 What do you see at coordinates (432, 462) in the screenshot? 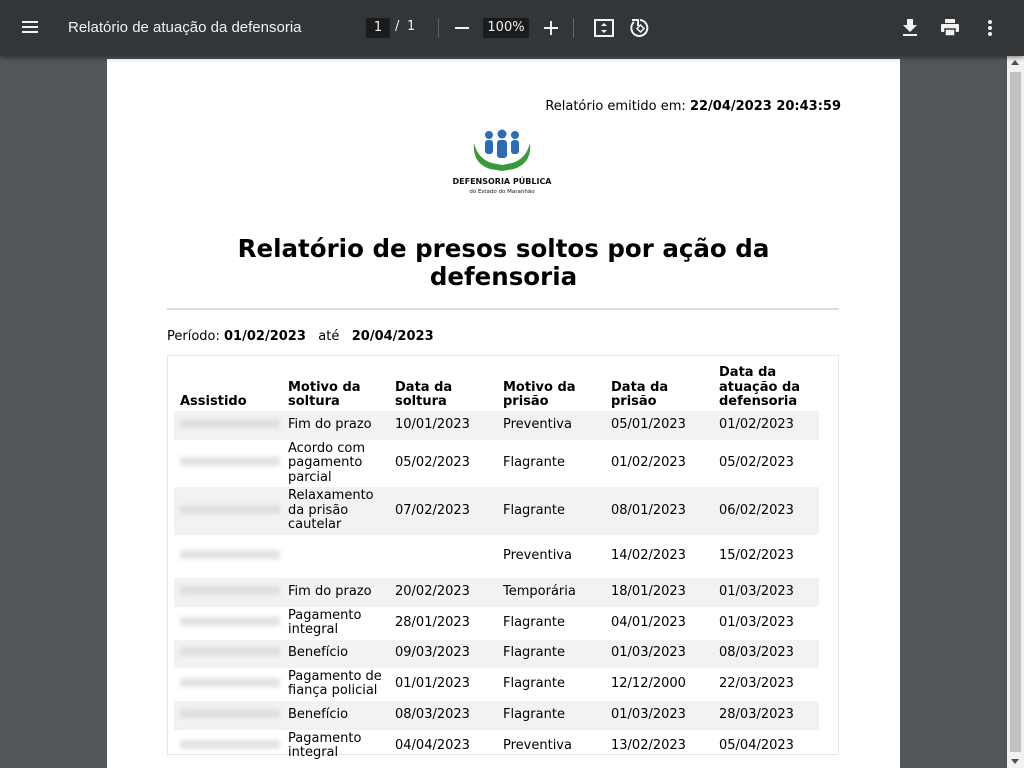
I see `data-soltura-cell: 05/02/2023` at bounding box center [432, 462].